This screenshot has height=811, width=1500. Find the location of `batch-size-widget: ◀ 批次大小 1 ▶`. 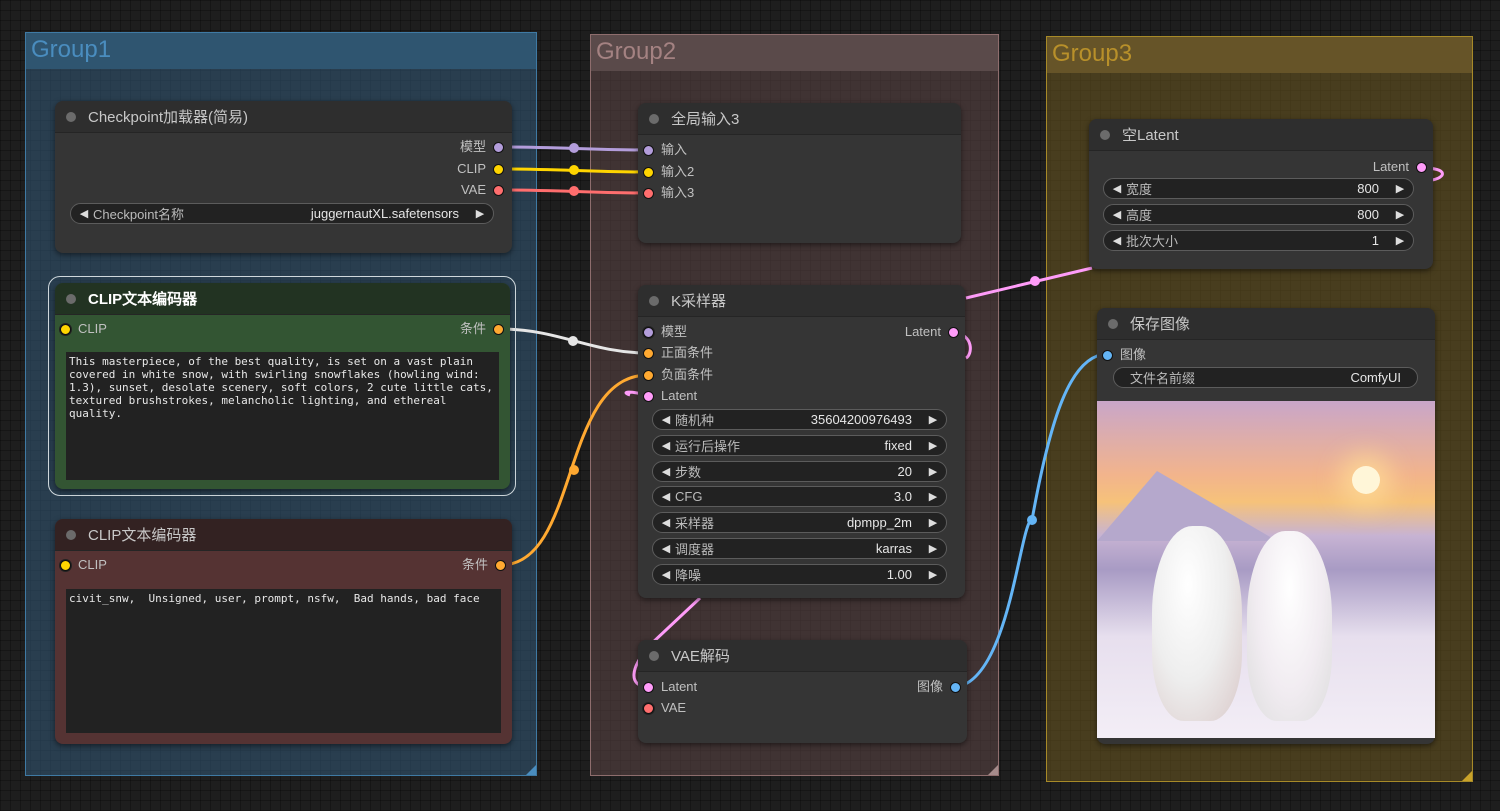

batch-size-widget: ◀ 批次大小 1 ▶ is located at coordinates (1258, 240).